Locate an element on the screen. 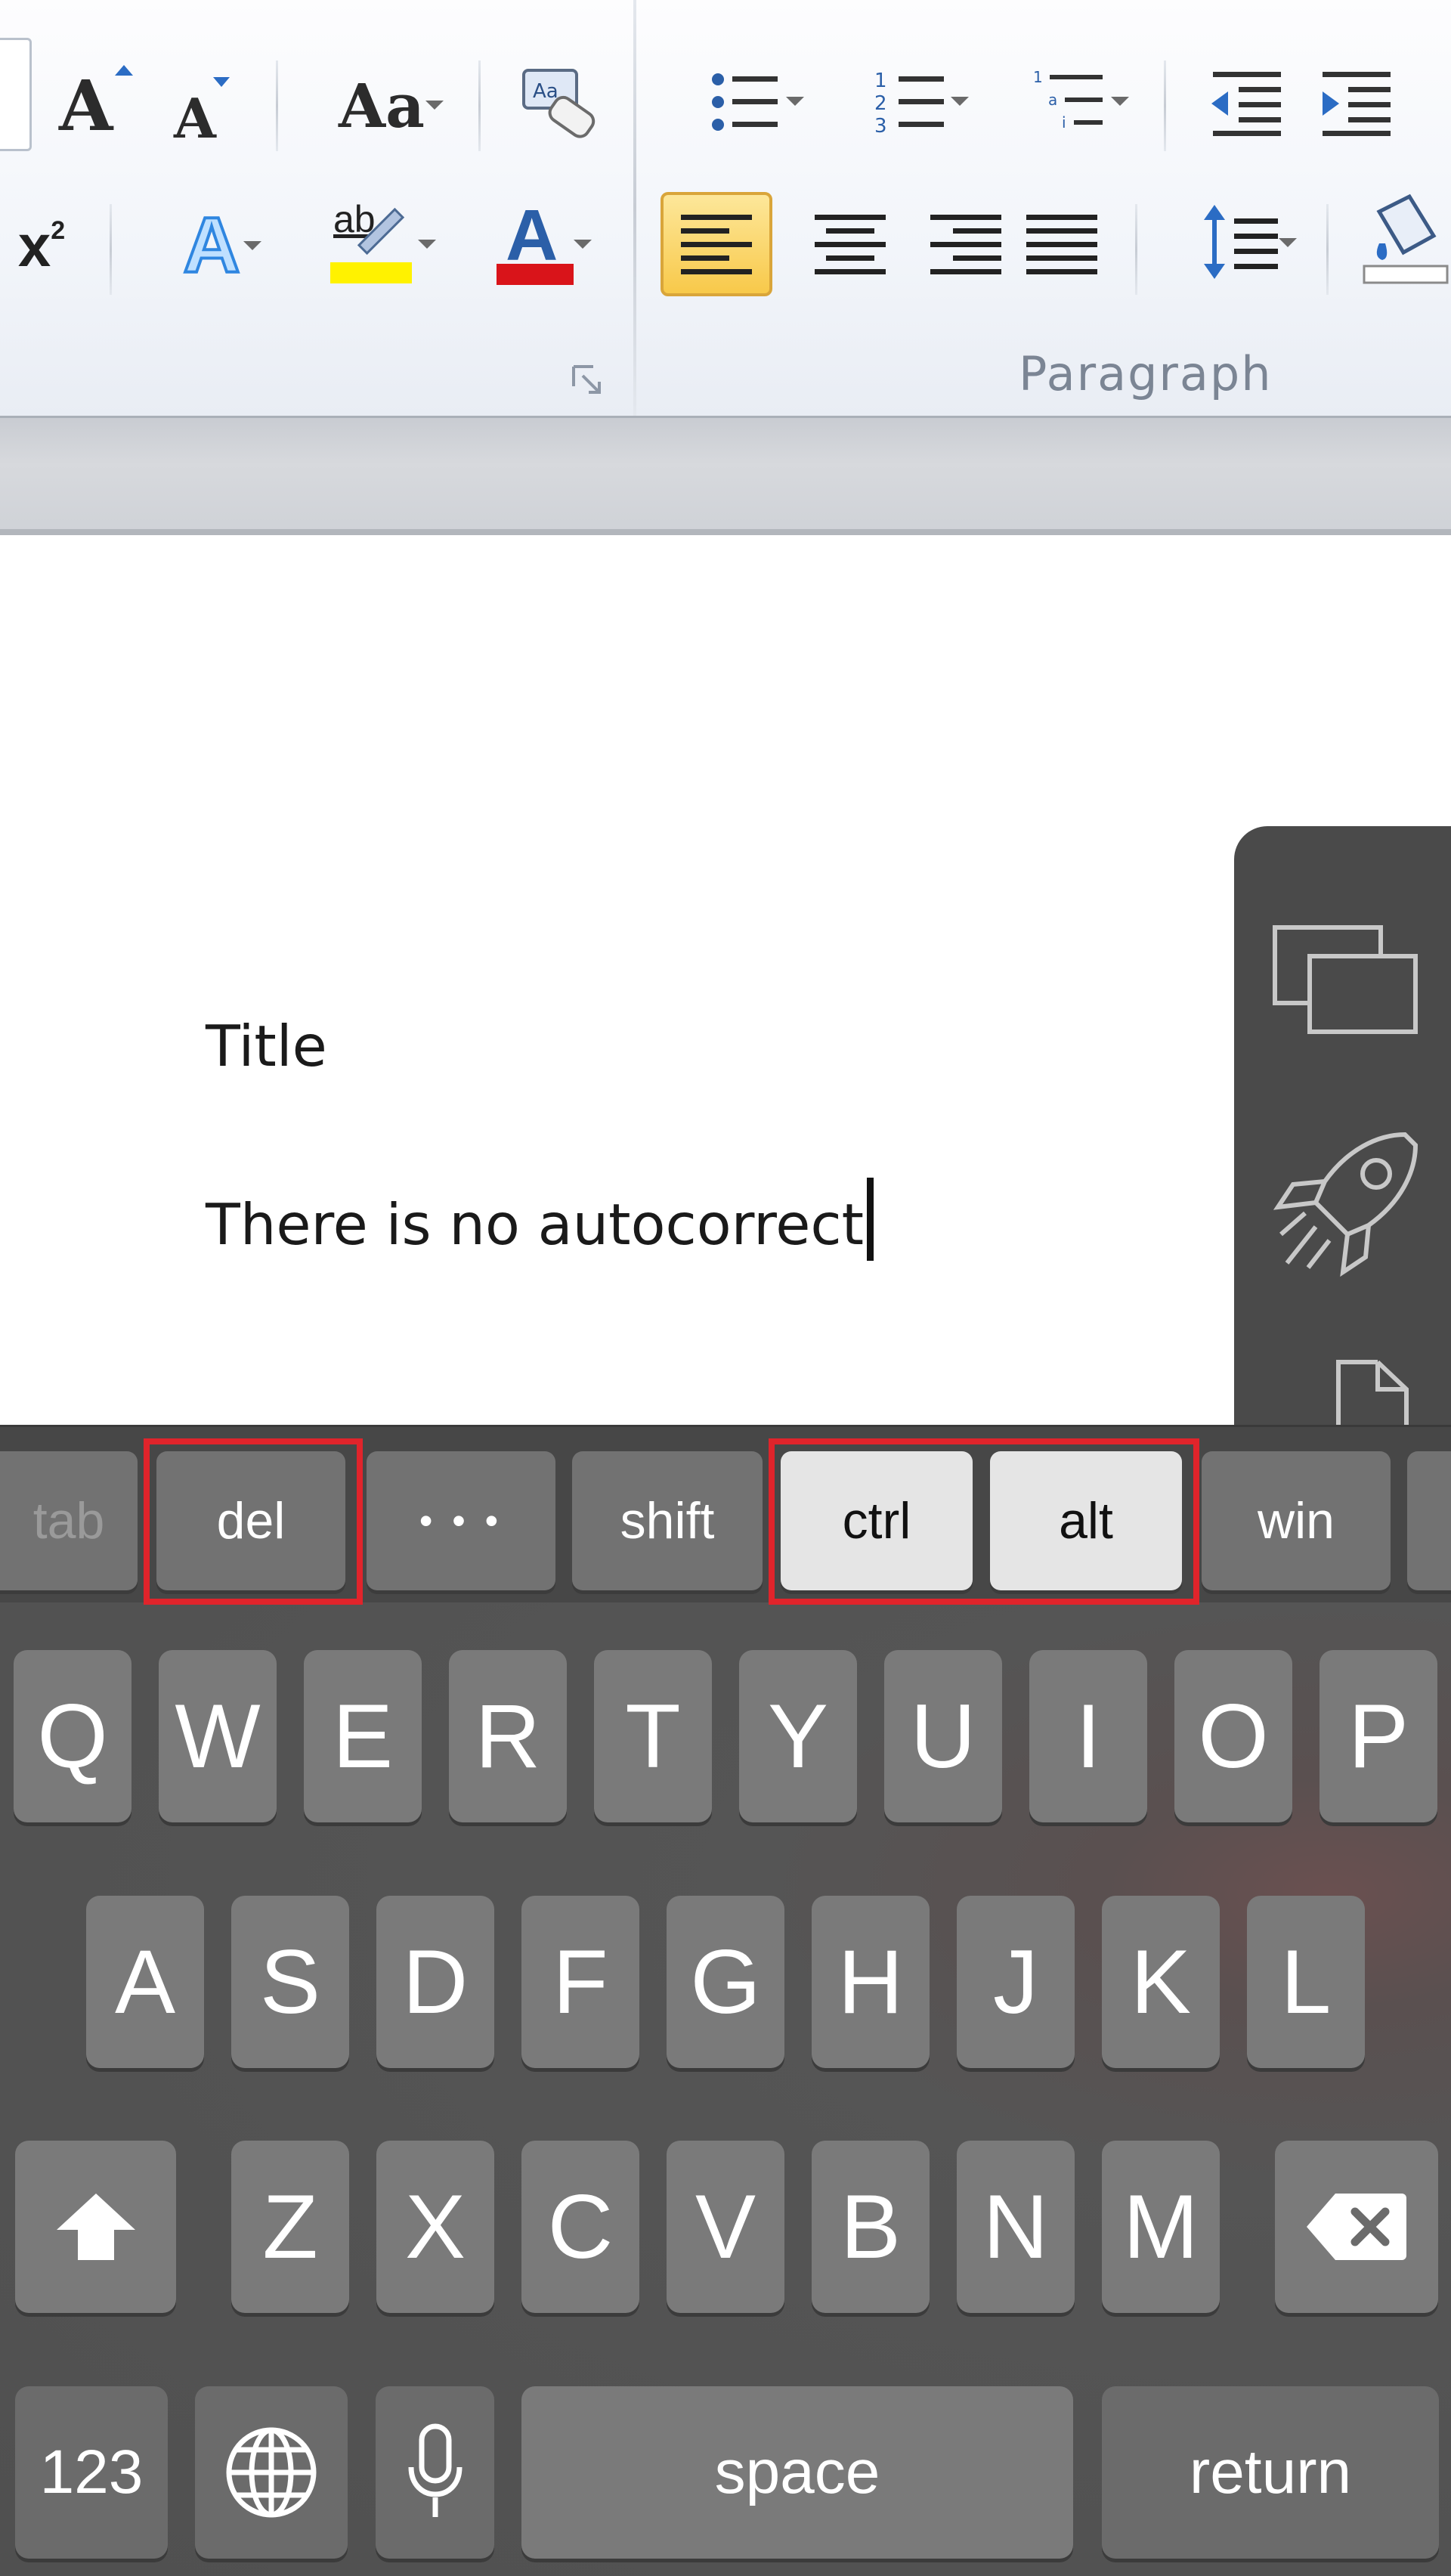 The image size is (1451, 2576). ribbon-divider is located at coordinates (726, 532).